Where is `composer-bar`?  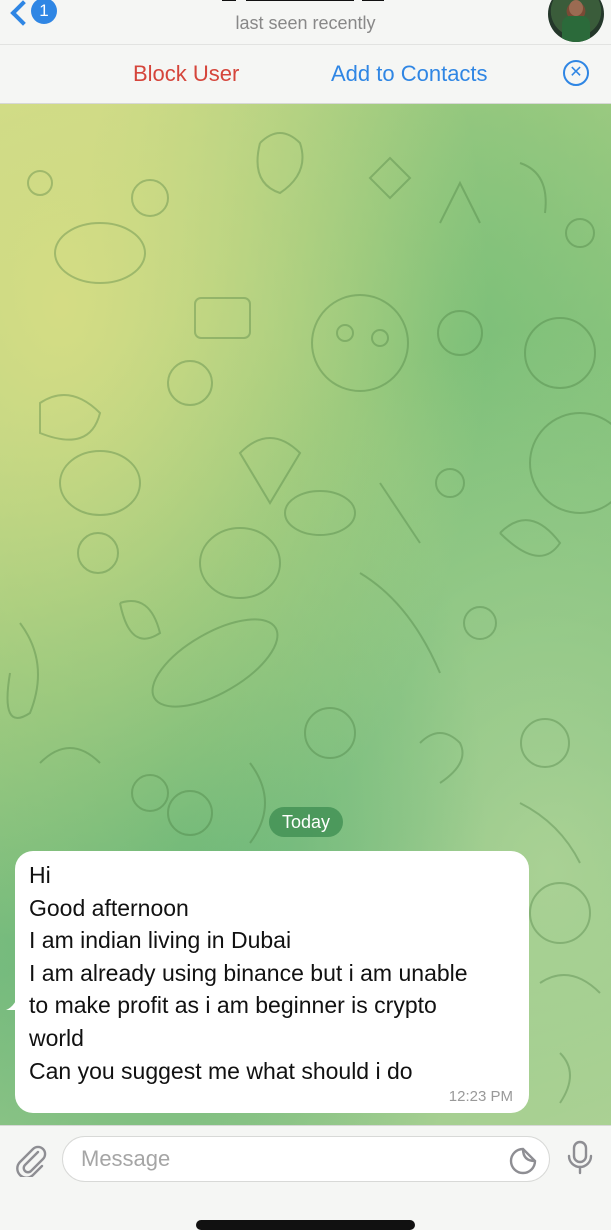 composer-bar is located at coordinates (305, 1177).